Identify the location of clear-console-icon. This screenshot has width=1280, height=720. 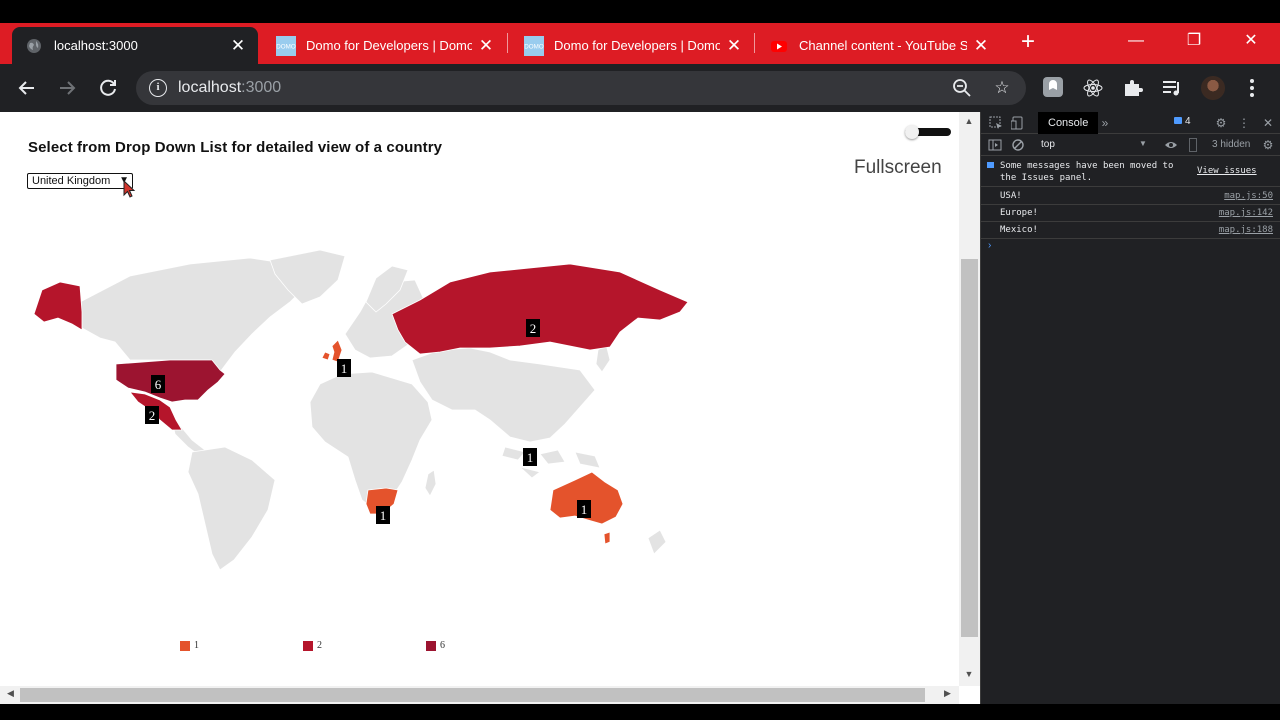
(1018, 145).